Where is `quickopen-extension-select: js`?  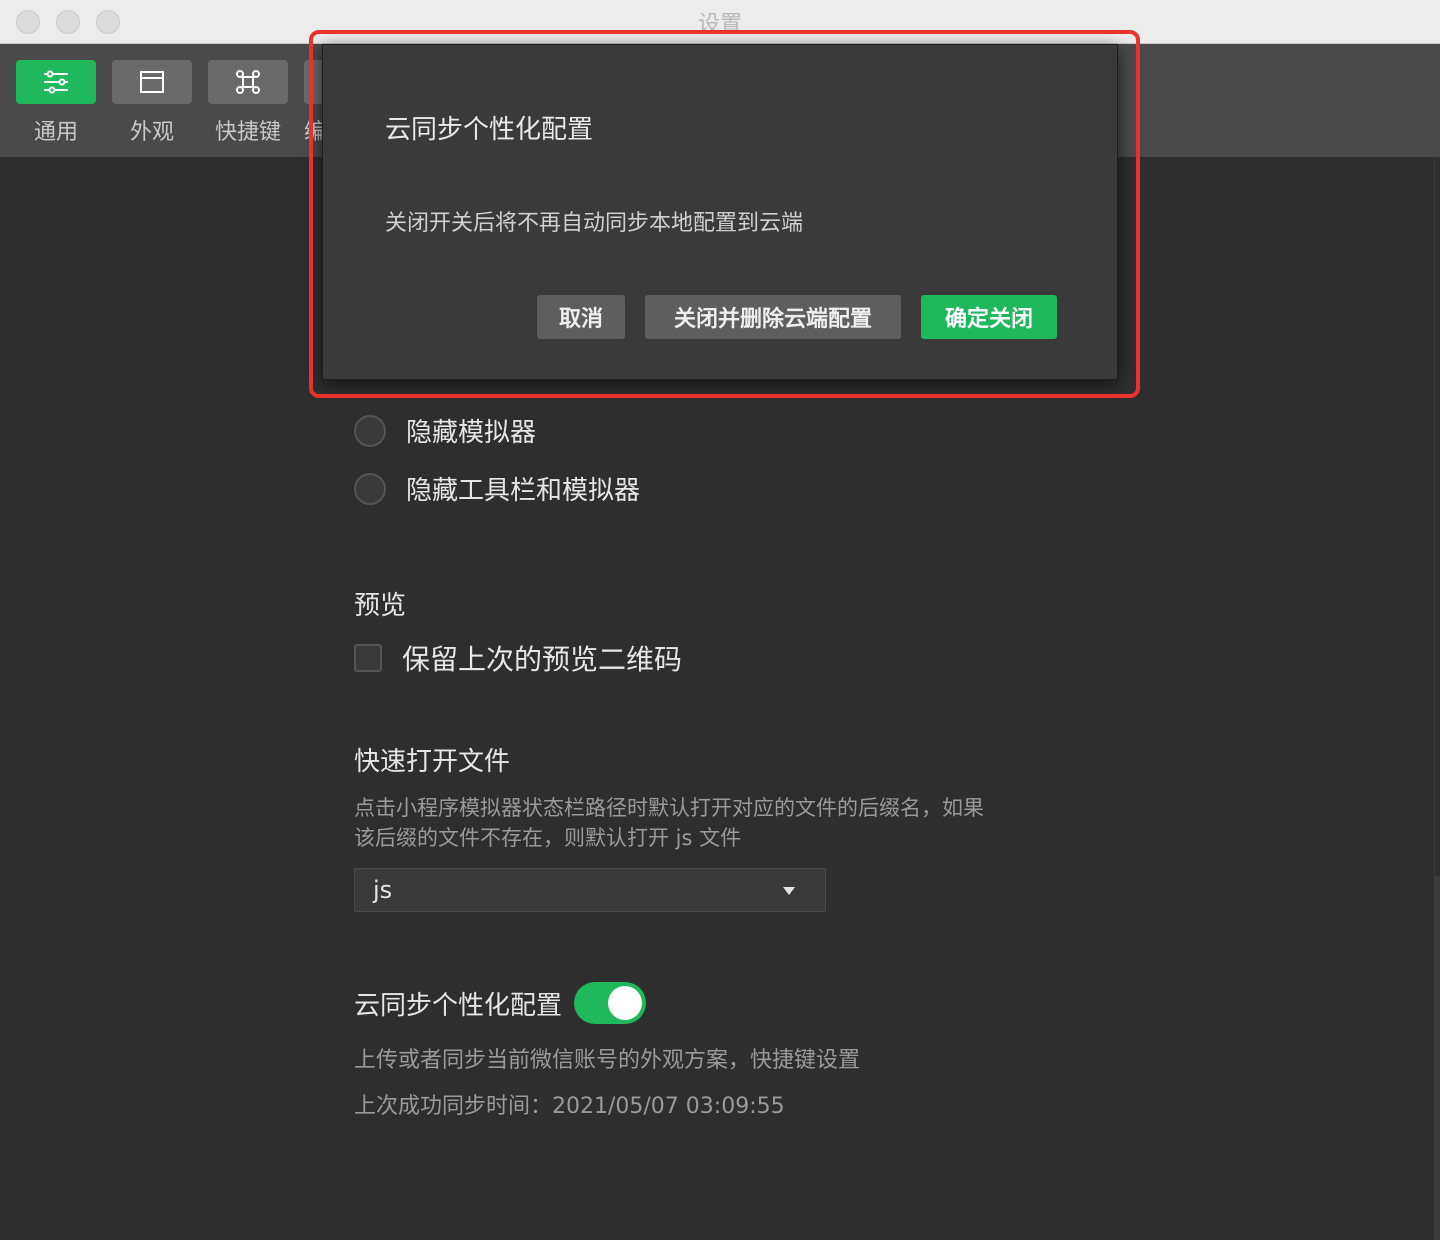 quickopen-extension-select: js is located at coordinates (590, 890).